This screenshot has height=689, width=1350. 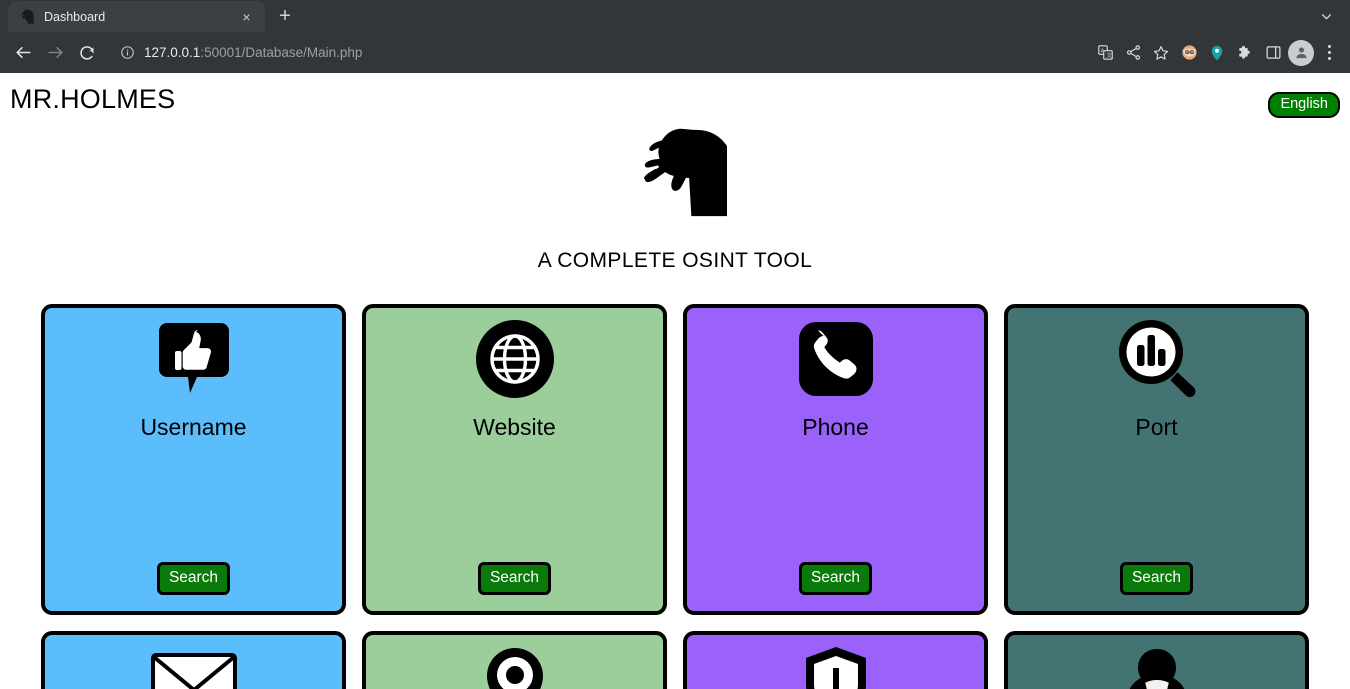 I want to click on card-location, so click(x=514, y=659).